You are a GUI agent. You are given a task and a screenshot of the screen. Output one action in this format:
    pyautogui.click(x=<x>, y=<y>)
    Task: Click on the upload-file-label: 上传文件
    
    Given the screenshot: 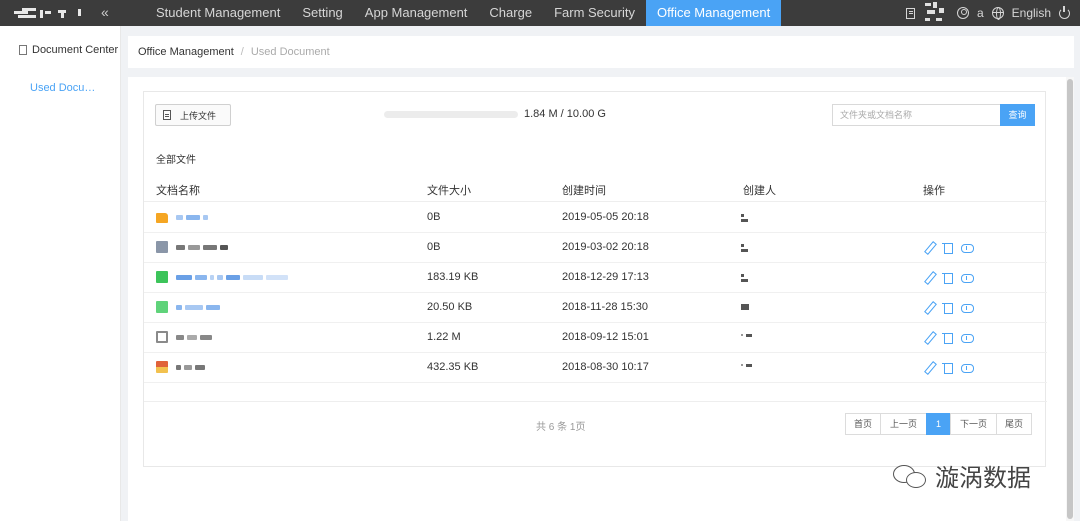 What is the action you would take?
    pyautogui.click(x=198, y=115)
    